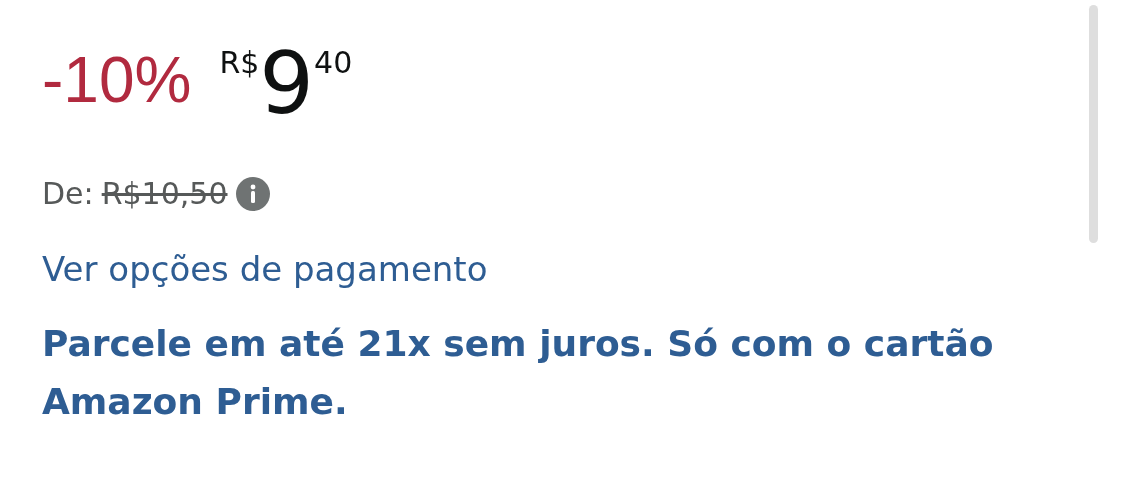  What do you see at coordinates (239, 63) in the screenshot?
I see `currency-symbol: R$` at bounding box center [239, 63].